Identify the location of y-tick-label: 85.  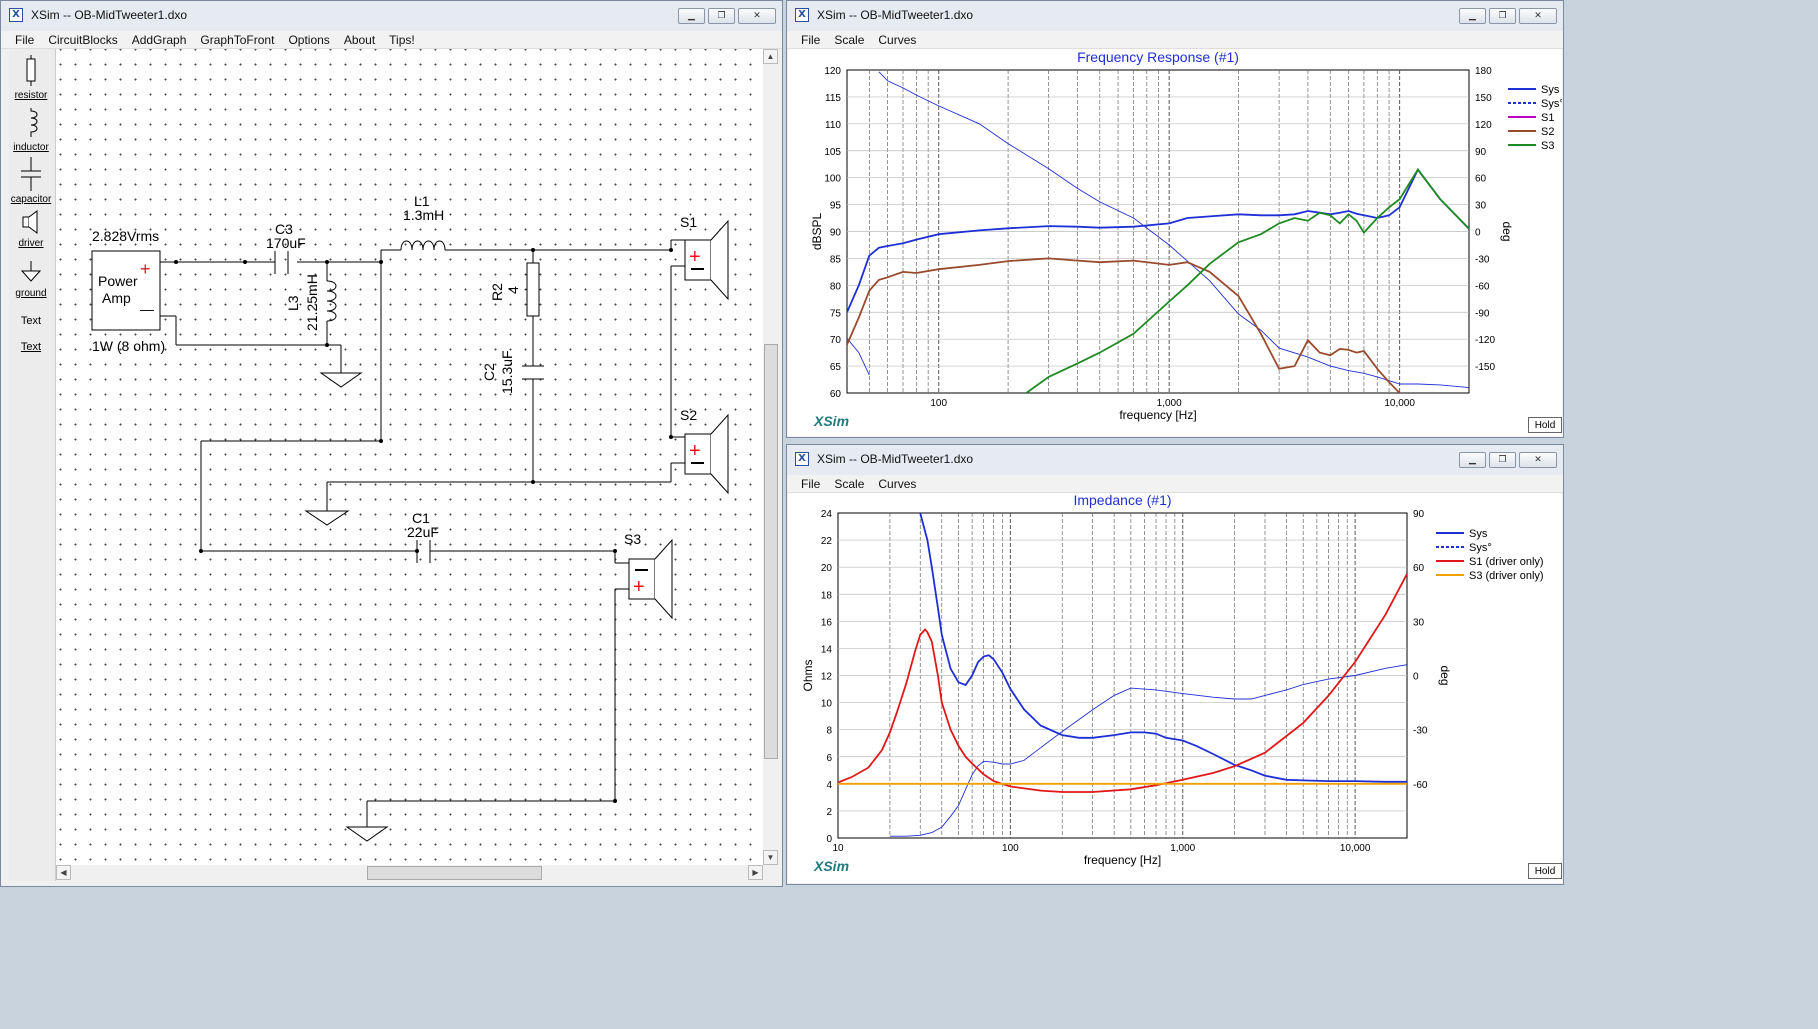
(836, 259).